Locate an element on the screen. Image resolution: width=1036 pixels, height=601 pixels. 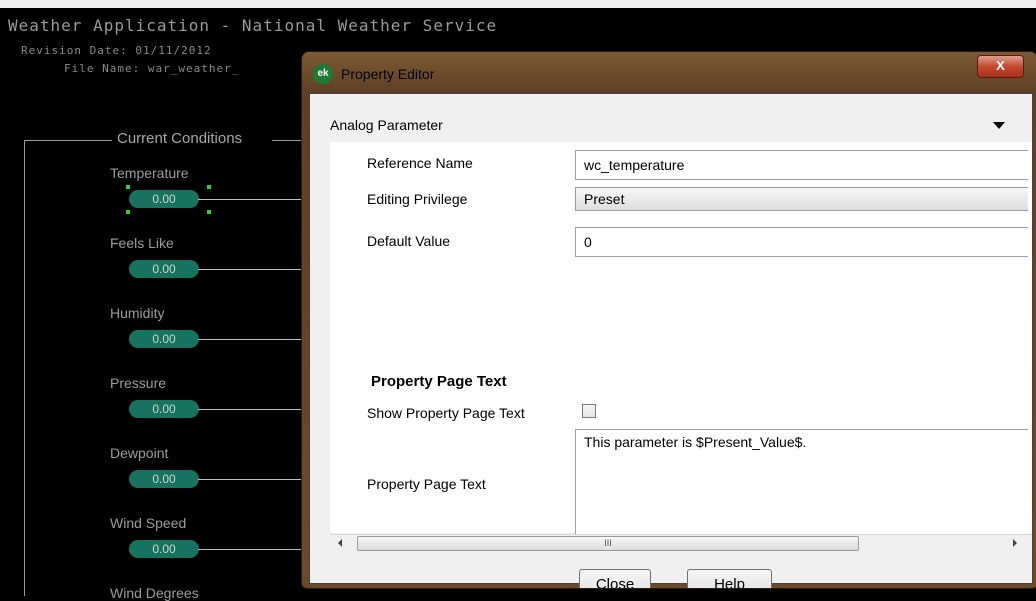
reference-name-input: wc_temperature is located at coordinates (801, 165).